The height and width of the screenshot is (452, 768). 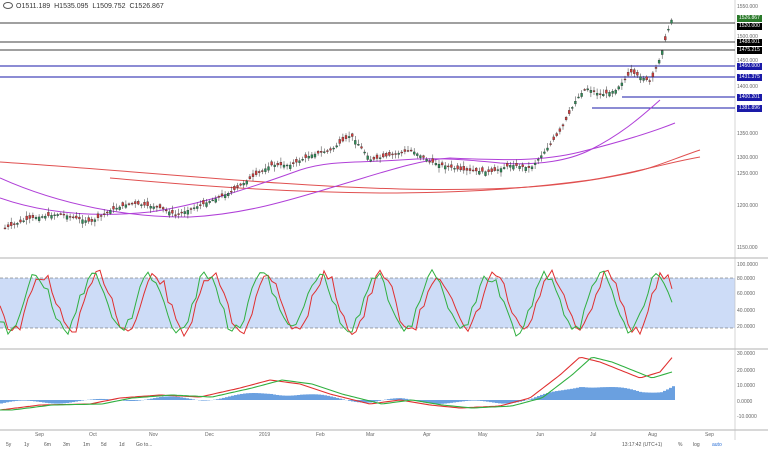 What do you see at coordinates (680, 445) in the screenshot?
I see `percent-toggle: %` at bounding box center [680, 445].